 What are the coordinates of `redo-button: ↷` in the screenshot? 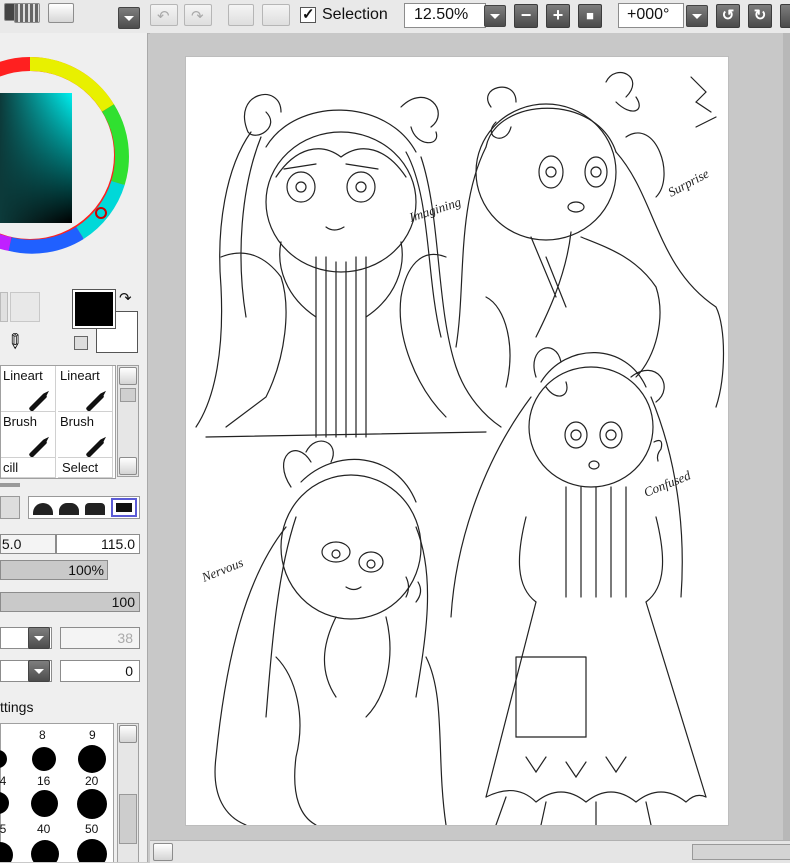 It's located at (198, 15).